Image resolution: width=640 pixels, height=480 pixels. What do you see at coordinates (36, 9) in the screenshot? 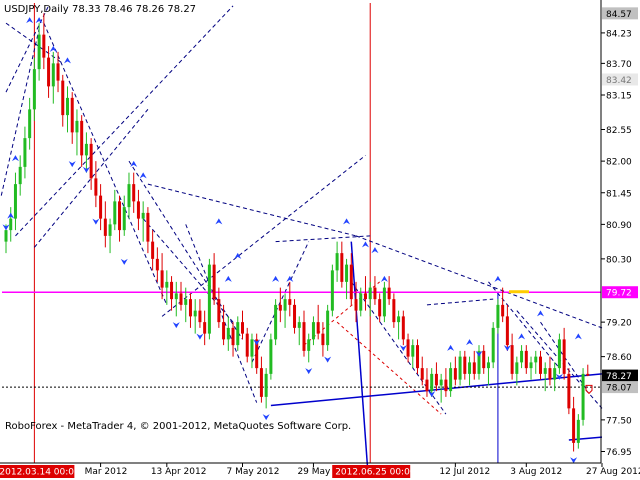
I see `chart-symbol: USDJPY,Daily` at bounding box center [36, 9].